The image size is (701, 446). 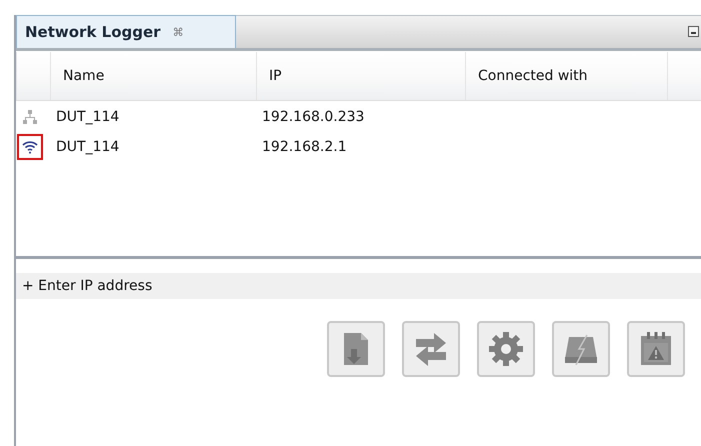 What do you see at coordinates (83, 76) in the screenshot?
I see `column-header: Name` at bounding box center [83, 76].